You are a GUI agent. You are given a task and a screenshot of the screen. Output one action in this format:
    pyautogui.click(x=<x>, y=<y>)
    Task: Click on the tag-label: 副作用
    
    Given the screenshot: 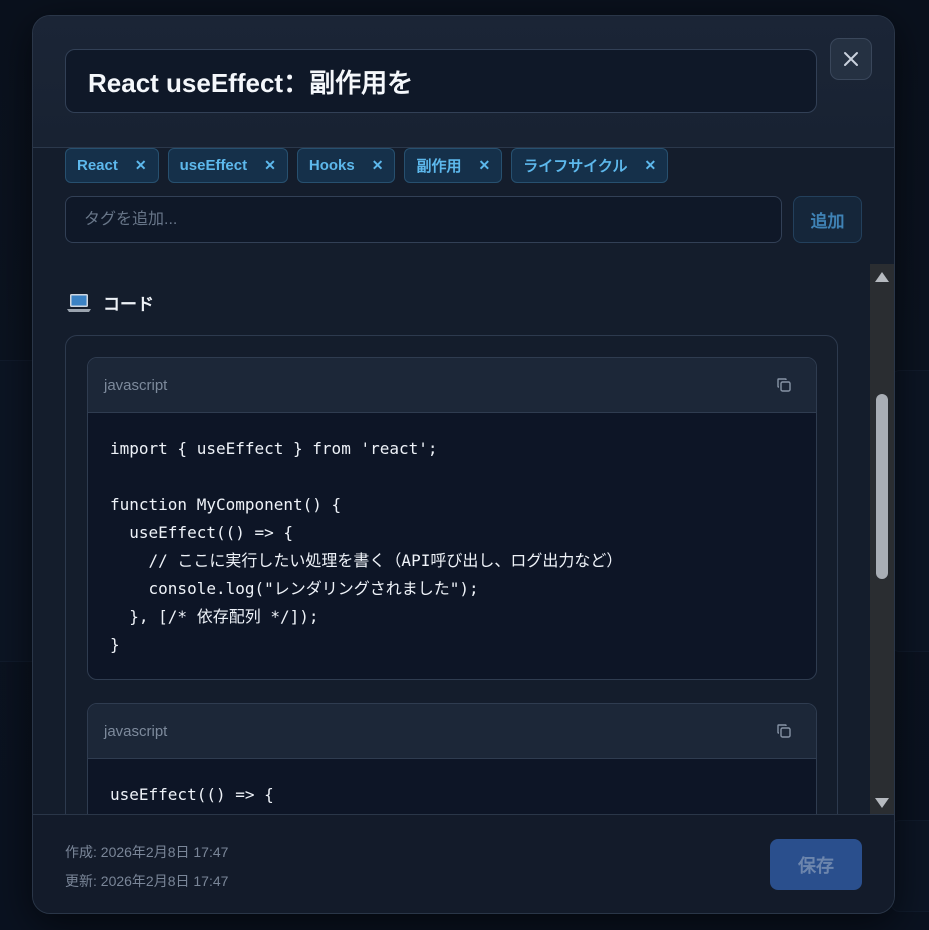 What is the action you would take?
    pyautogui.click(x=439, y=166)
    